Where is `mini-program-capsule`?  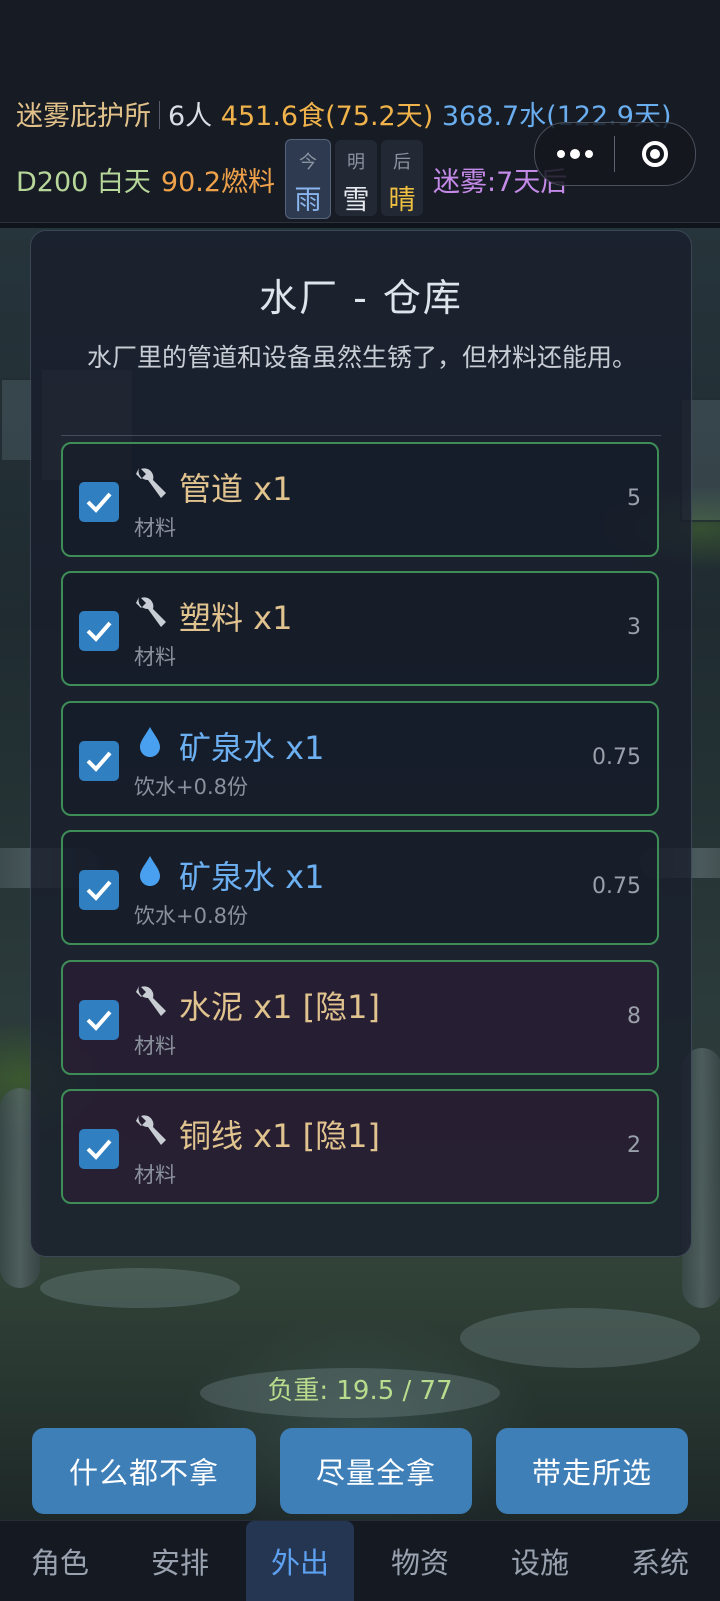
mini-program-capsule is located at coordinates (615, 154).